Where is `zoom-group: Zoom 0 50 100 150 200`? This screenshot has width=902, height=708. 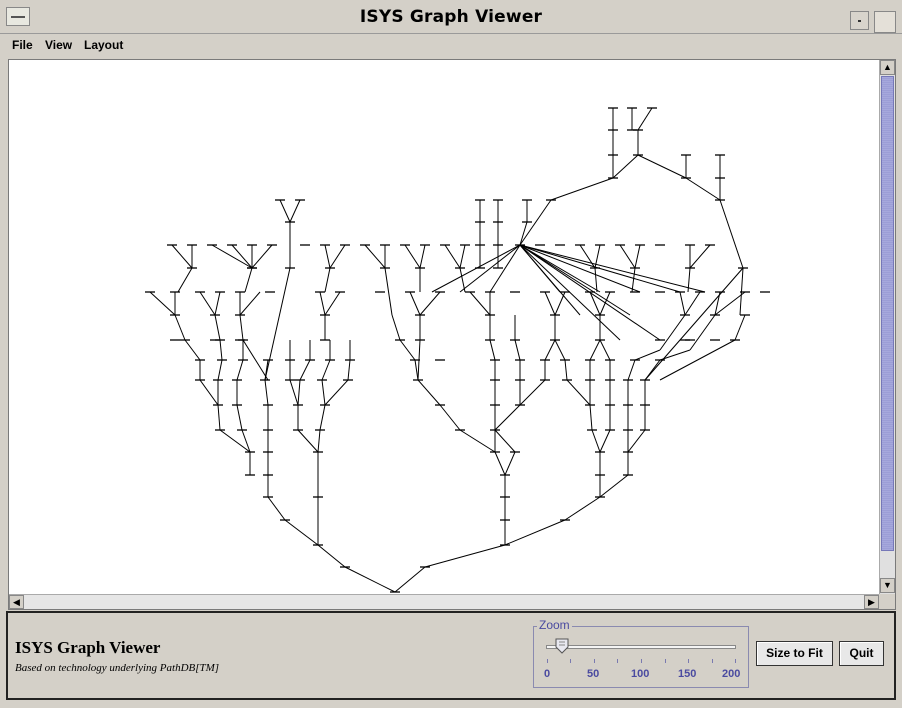
zoom-group: Zoom 0 50 100 150 200 is located at coordinates (641, 653).